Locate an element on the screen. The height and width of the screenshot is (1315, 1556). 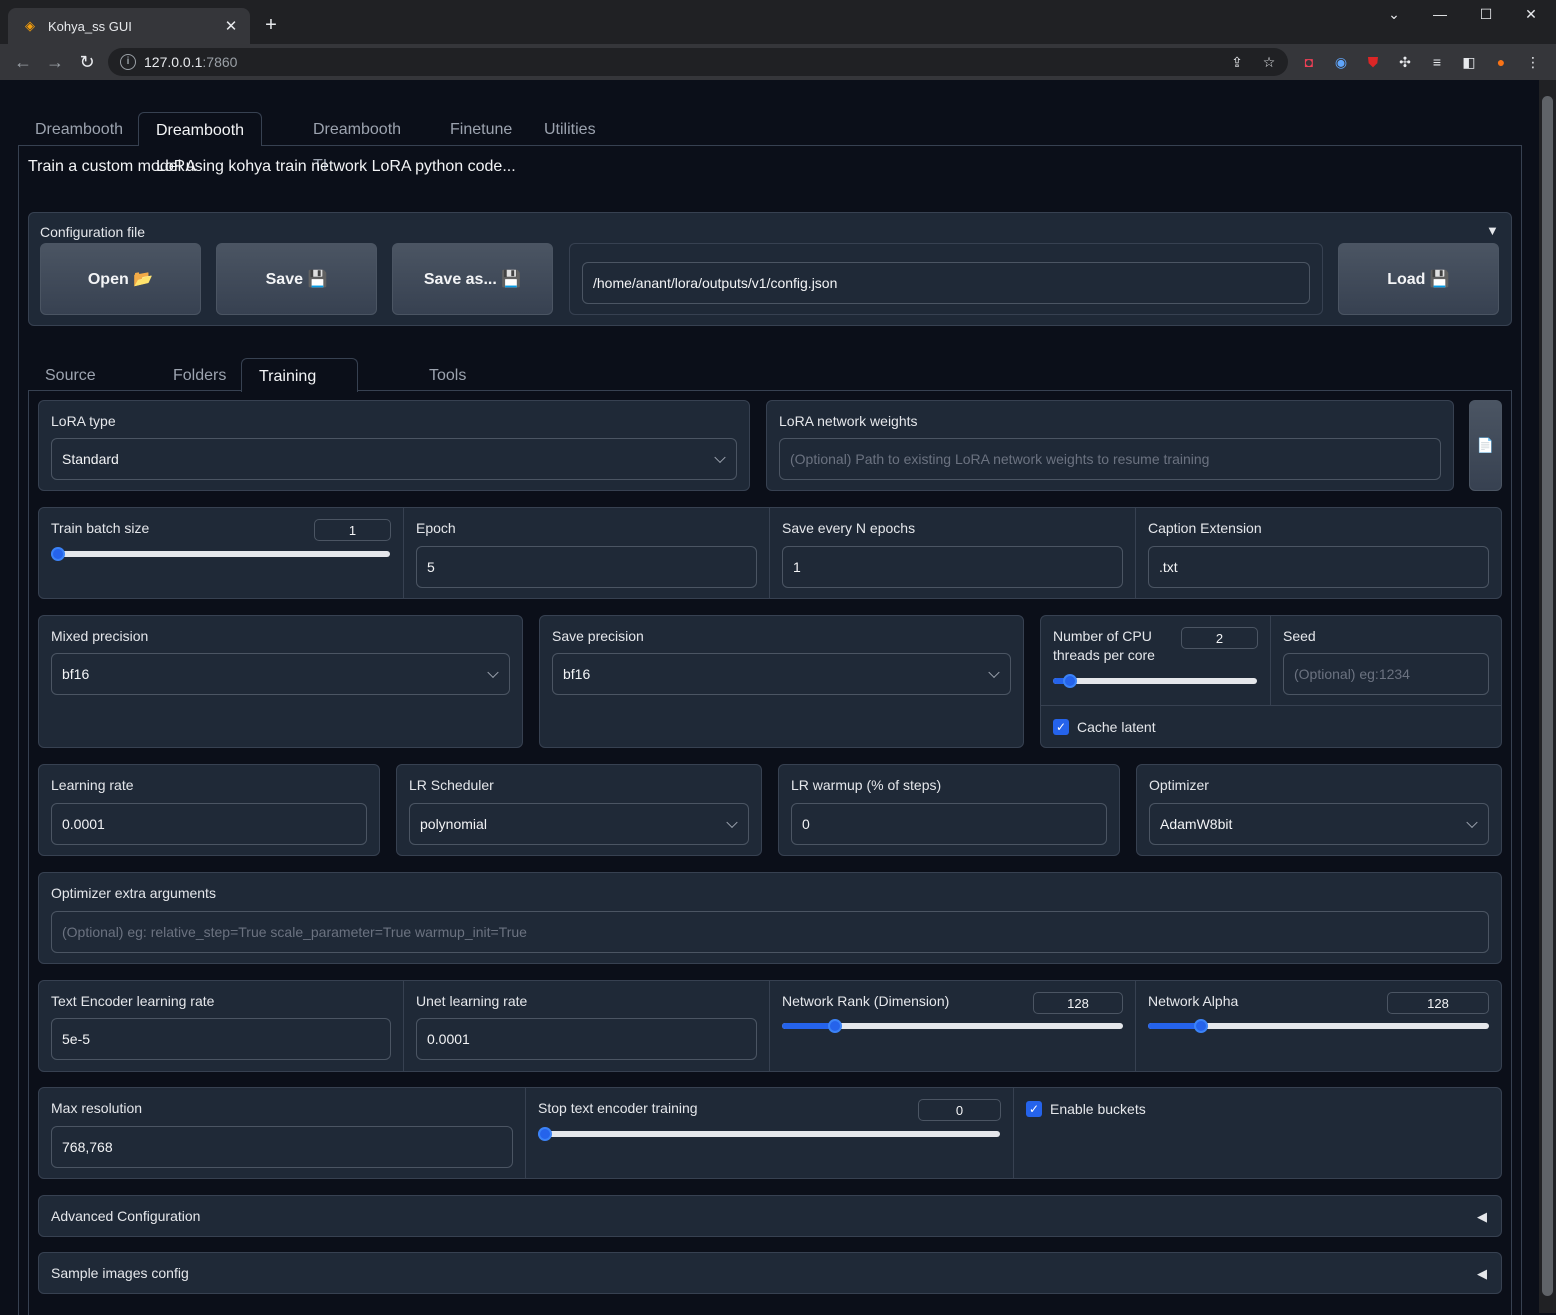
train-batch-number: 1 is located at coordinates (352, 530).